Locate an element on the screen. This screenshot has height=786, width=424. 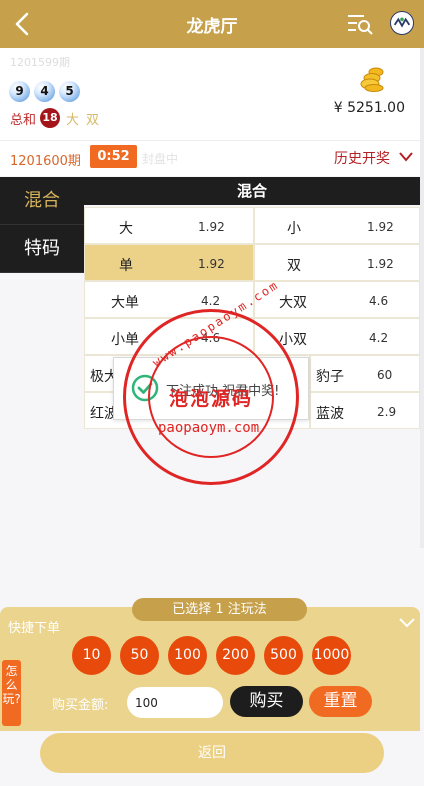
bet-name: 大单 is located at coordinates (125, 303).